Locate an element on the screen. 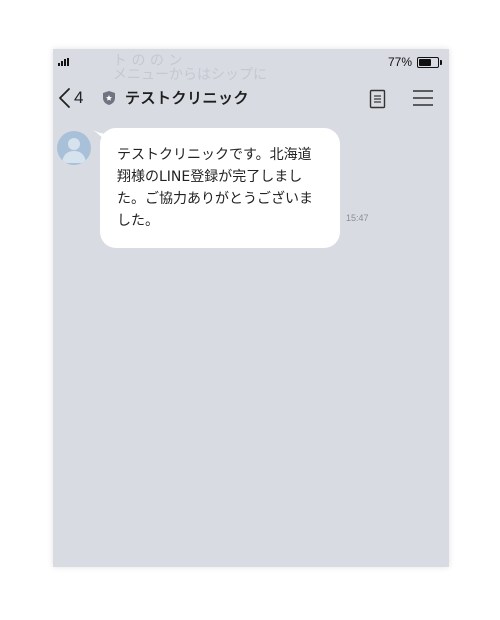 This screenshot has width=500, height=620. shield-icon is located at coordinates (109, 98).